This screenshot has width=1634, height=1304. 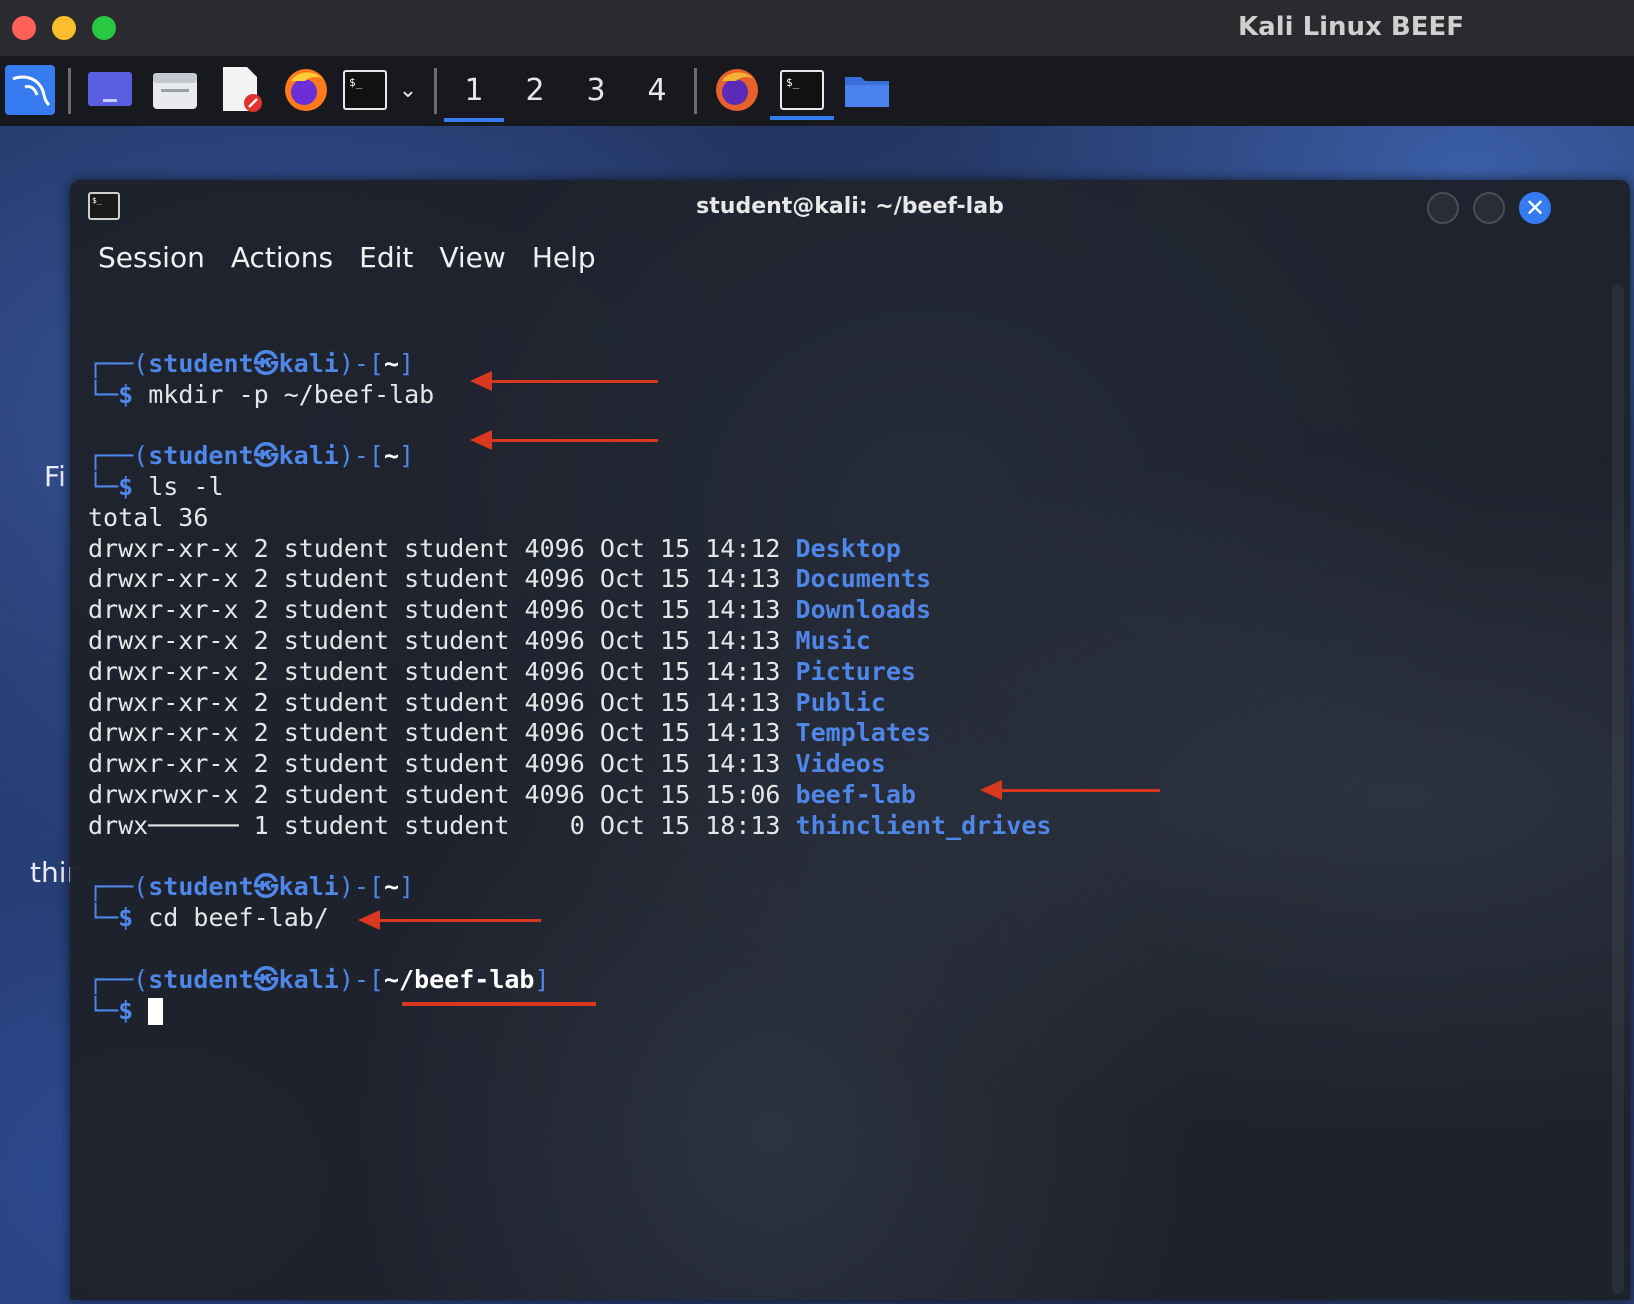 What do you see at coordinates (863, 578) in the screenshot?
I see `ls-dirname: Documents` at bounding box center [863, 578].